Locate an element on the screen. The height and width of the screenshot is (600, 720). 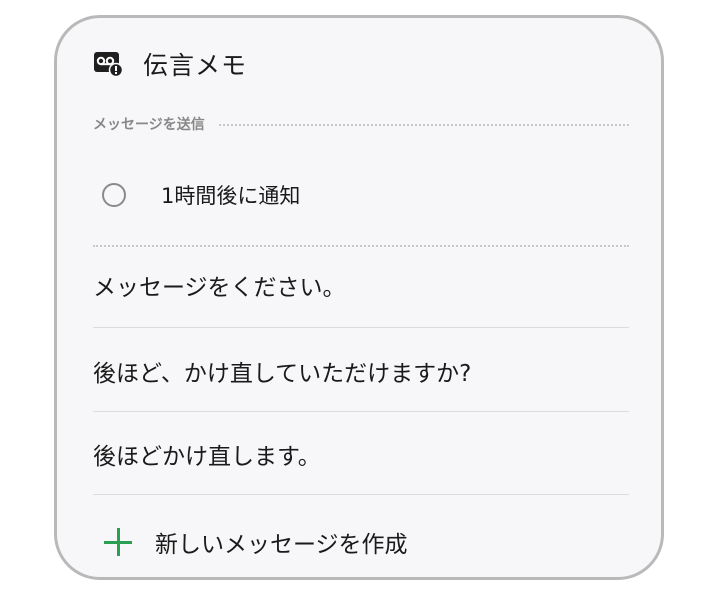
message-item: 後ほどかけ直します。 is located at coordinates (361, 454).